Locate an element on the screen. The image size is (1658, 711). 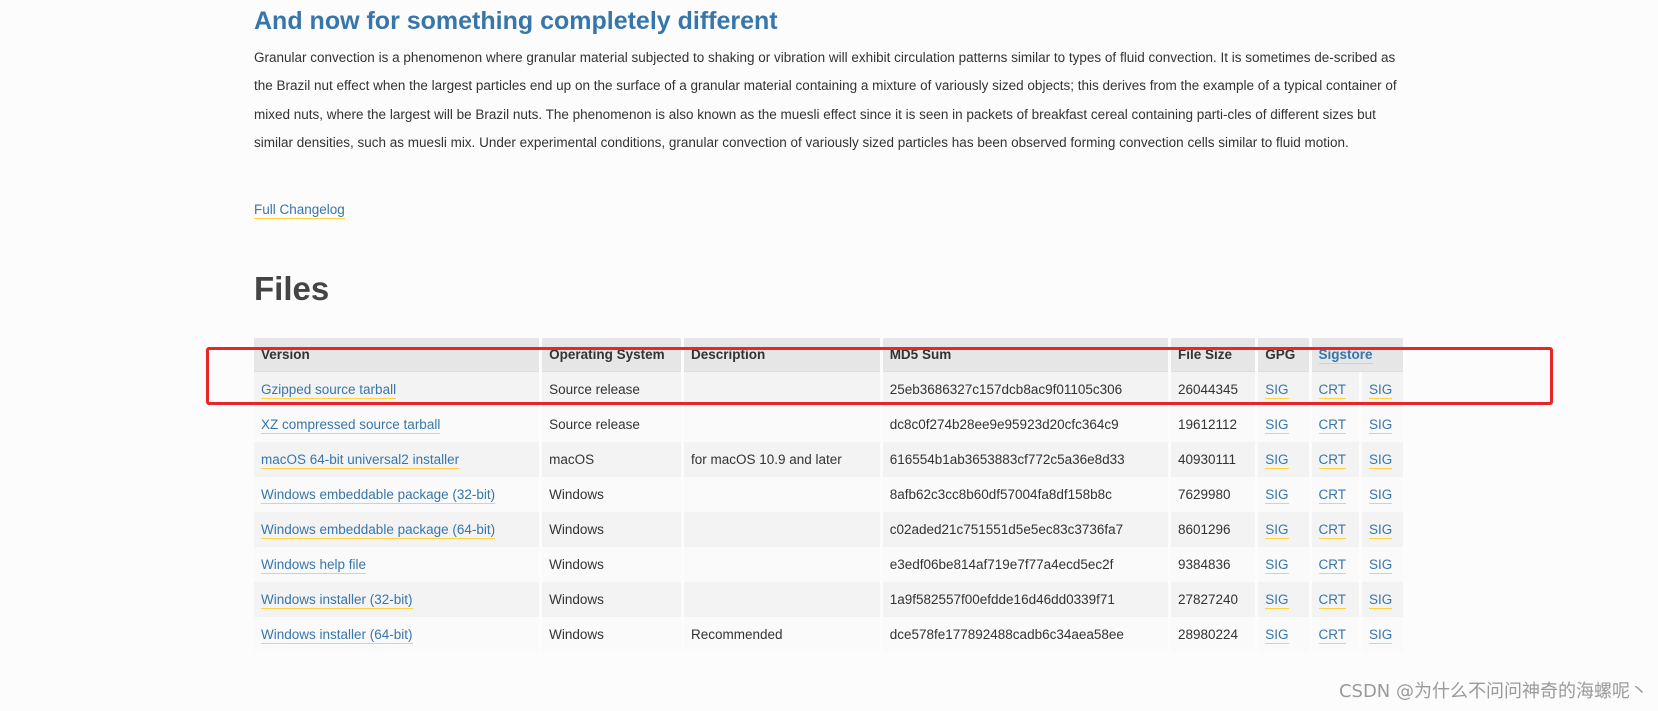
cell-size: 40930111 is located at coordinates (1213, 459).